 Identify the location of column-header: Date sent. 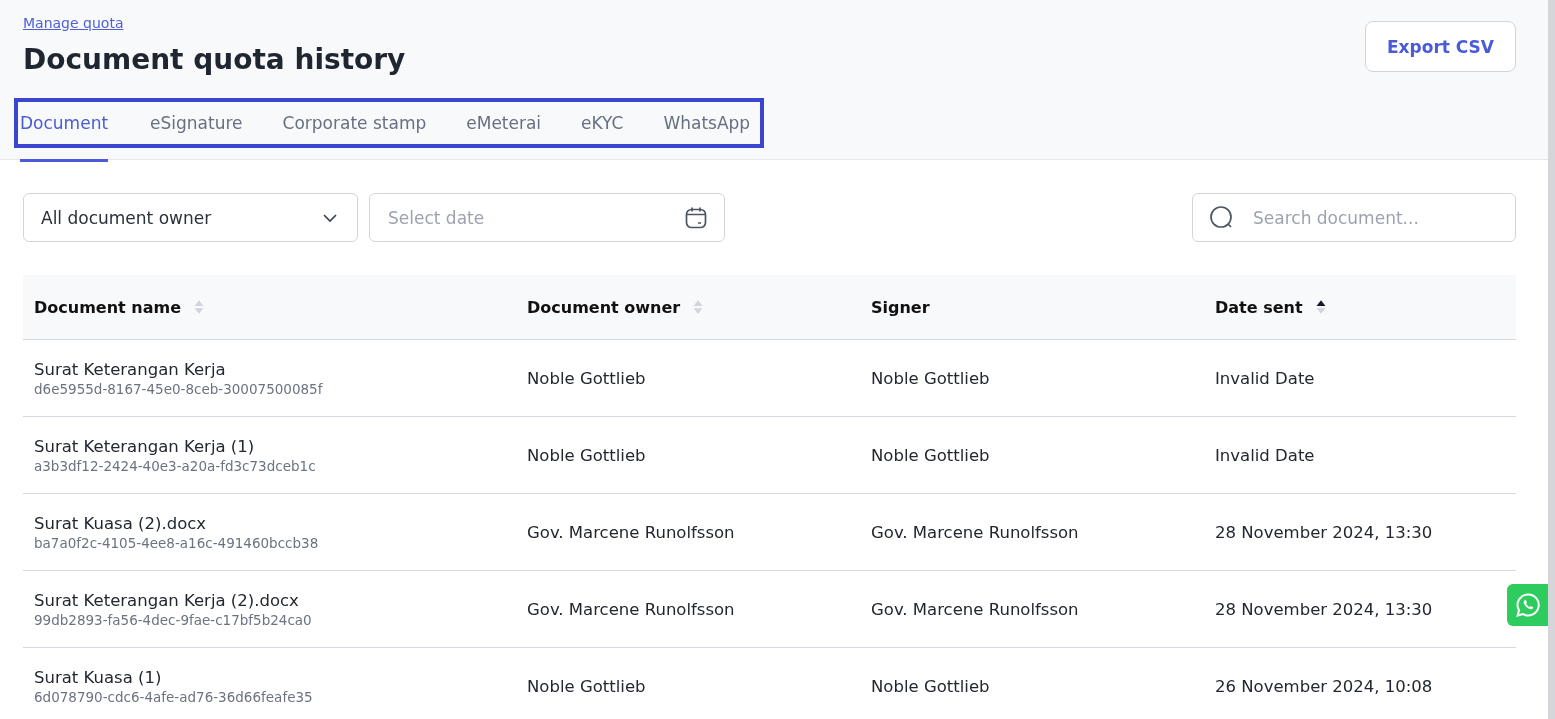
(1259, 307).